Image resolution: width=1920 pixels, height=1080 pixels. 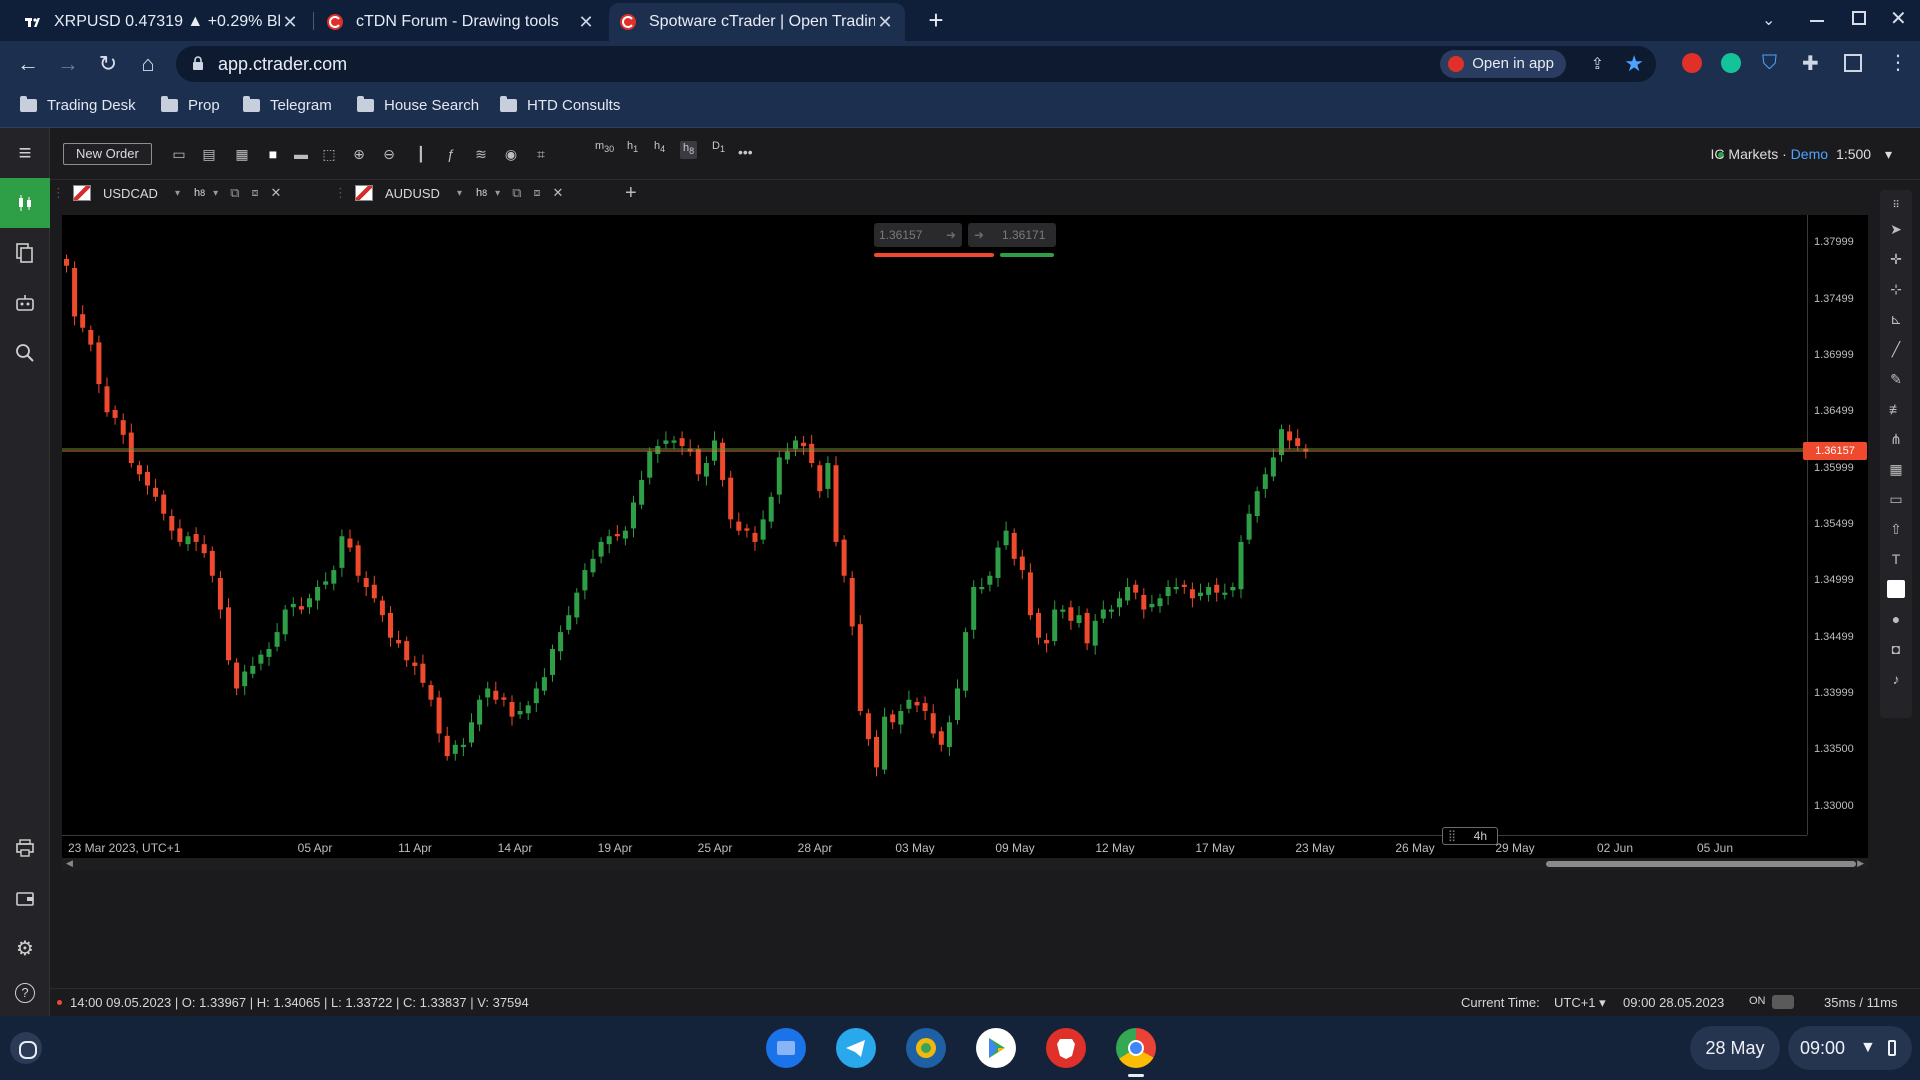 What do you see at coordinates (497, 193) in the screenshot?
I see `chevron-down-icon: ▾` at bounding box center [497, 193].